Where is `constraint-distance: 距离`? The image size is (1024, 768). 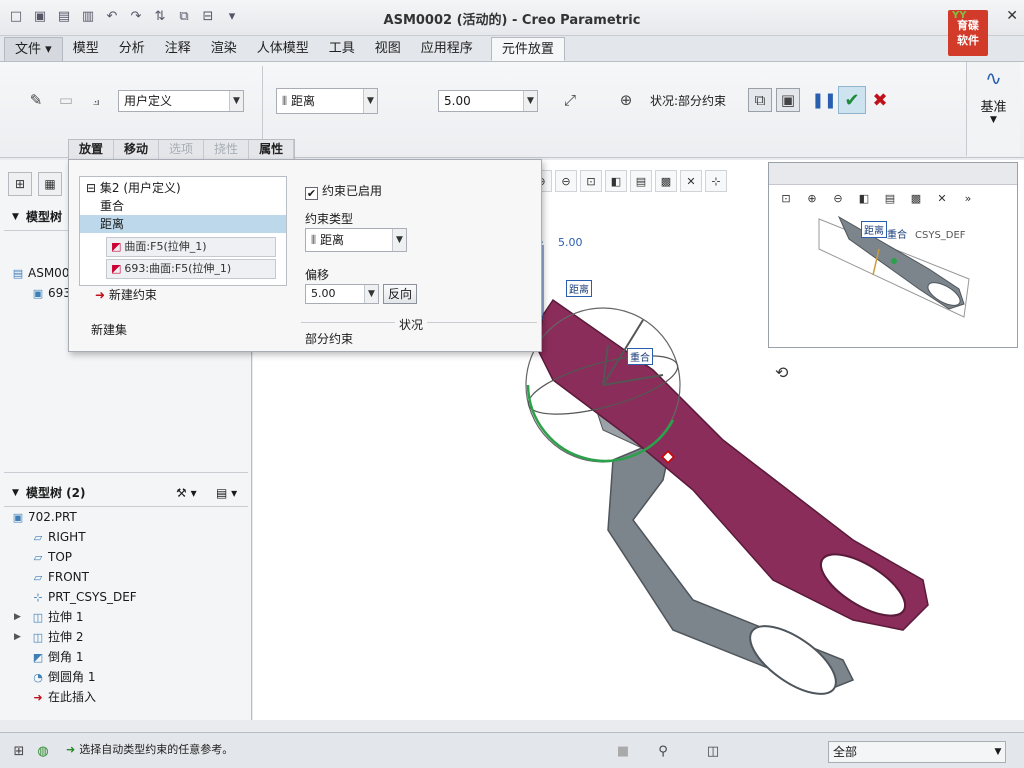
constraint-distance: 距离 is located at coordinates (183, 224).